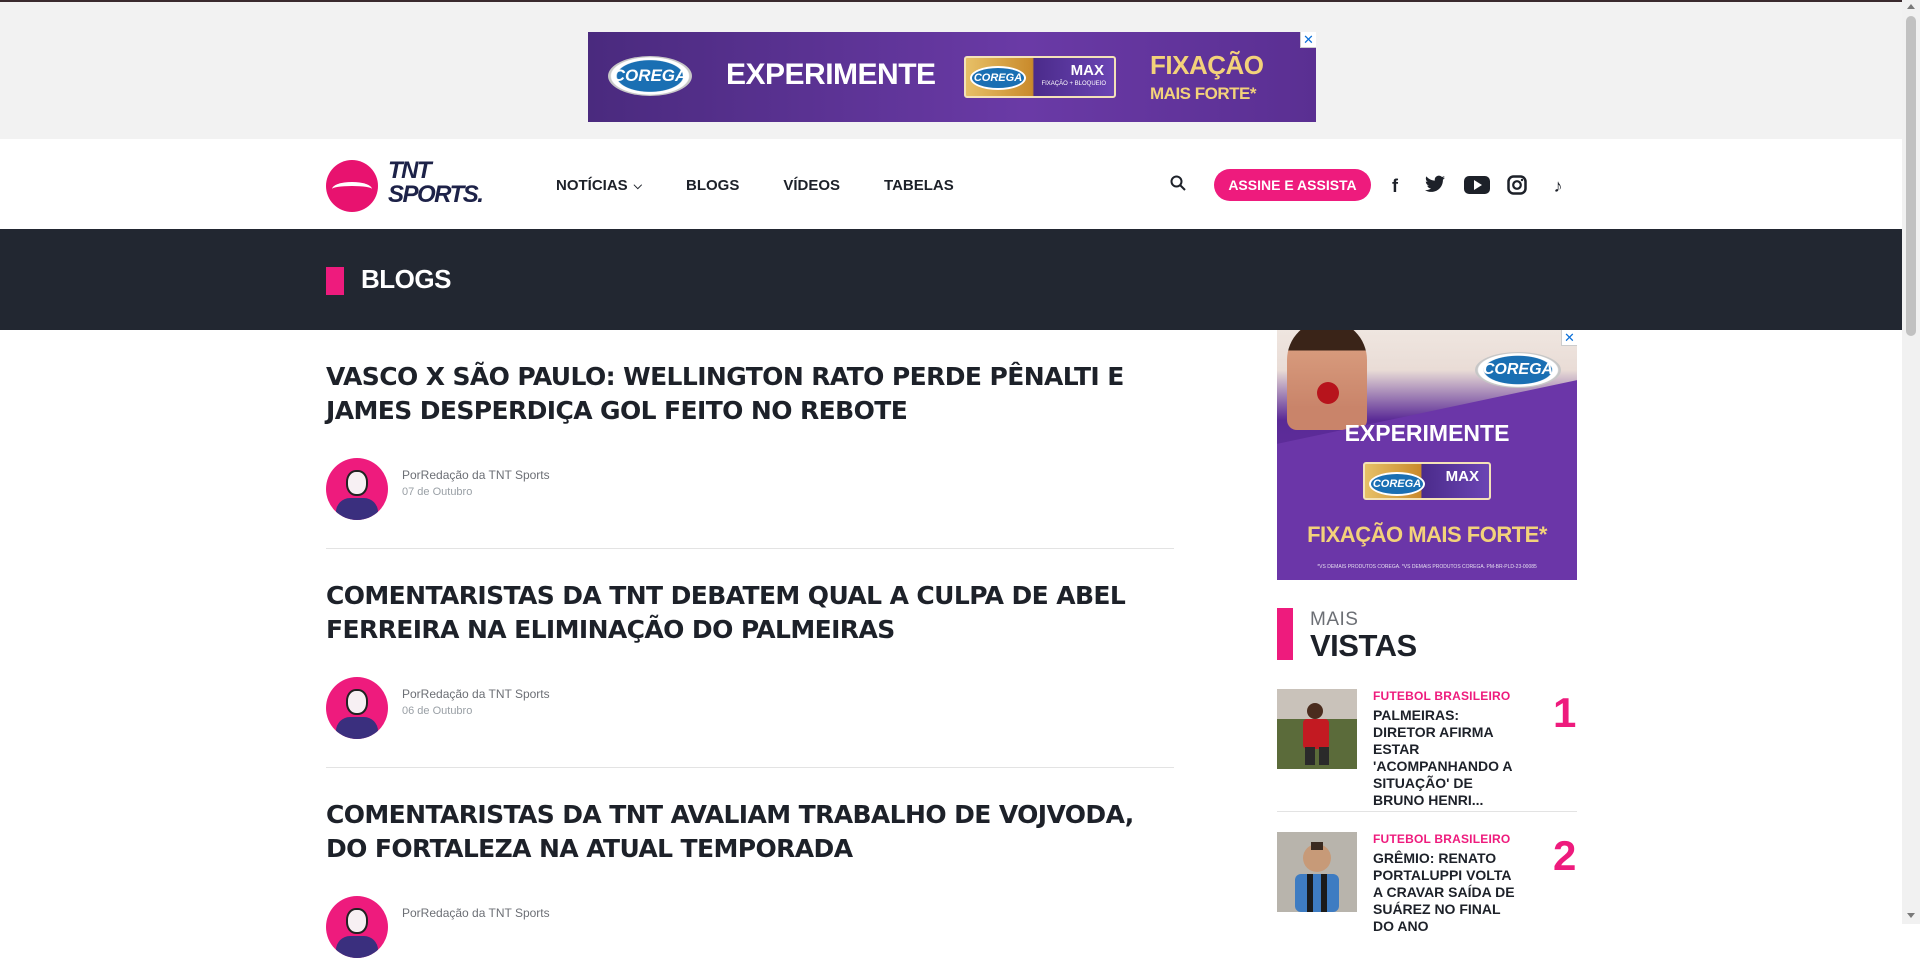  I want to click on mais-vistas-accent, so click(1285, 634).